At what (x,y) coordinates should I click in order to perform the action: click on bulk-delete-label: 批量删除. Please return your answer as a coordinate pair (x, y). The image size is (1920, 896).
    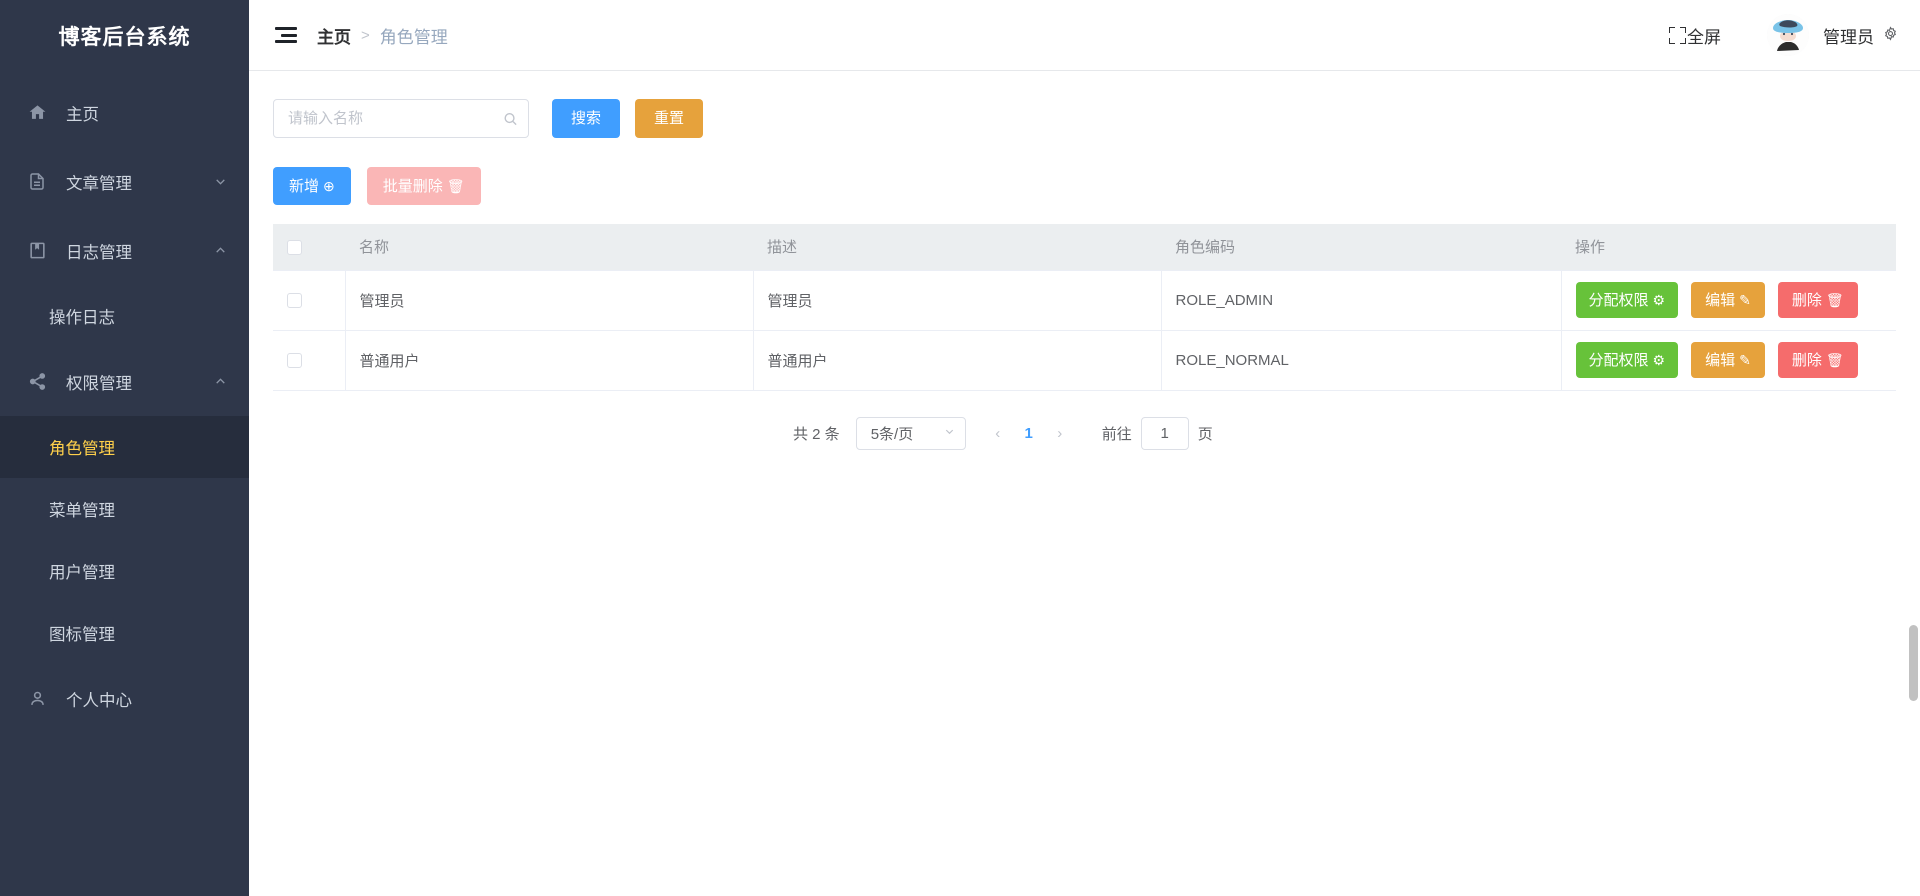
    Looking at the image, I should click on (412, 186).